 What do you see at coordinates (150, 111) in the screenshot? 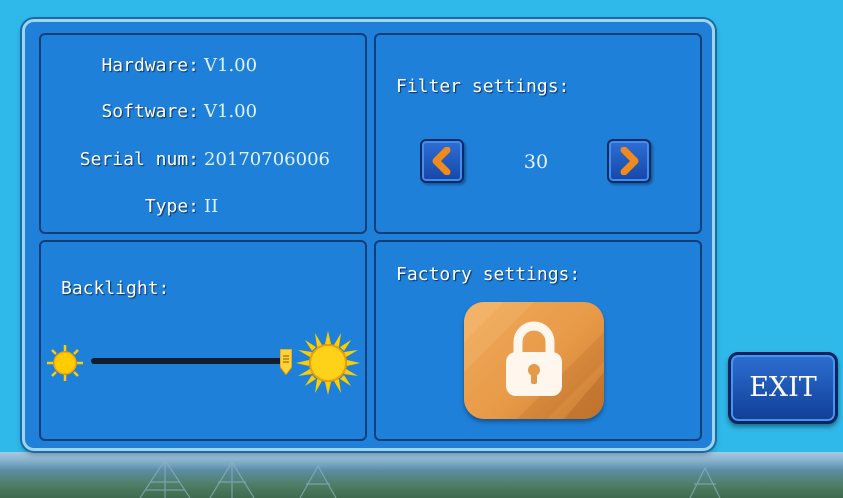
I see `software-label: Software:` at bounding box center [150, 111].